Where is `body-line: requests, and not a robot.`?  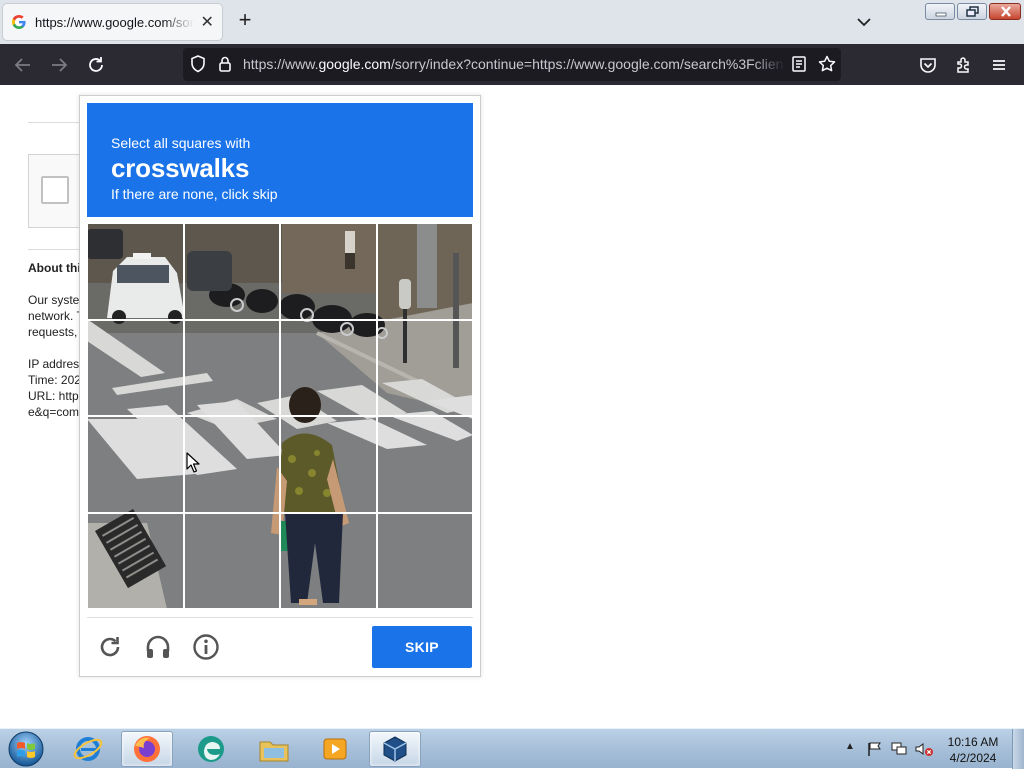 body-line: requests, and not a robot. is located at coordinates (54, 332).